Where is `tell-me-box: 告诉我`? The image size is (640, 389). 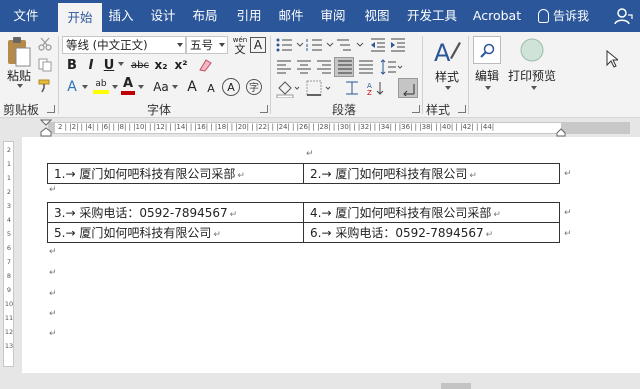
tell-me-box: 告诉我 is located at coordinates (563, 16).